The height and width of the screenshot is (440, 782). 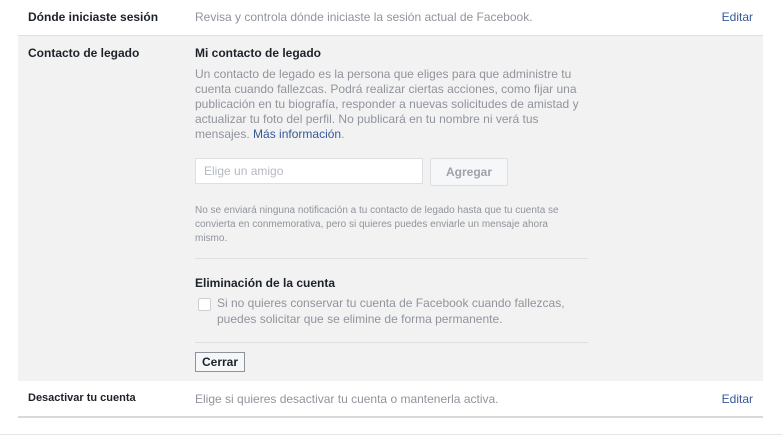 I want to click on sessions-row-label: Dónde iniciaste sesión, so click(x=93, y=17).